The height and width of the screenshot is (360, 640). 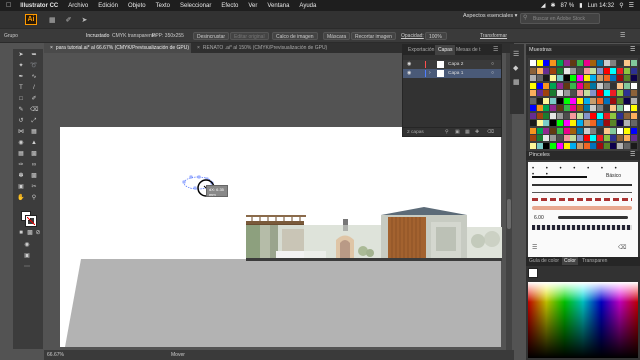 I want to click on menu-archivo: Archivo, so click(x=78, y=6).